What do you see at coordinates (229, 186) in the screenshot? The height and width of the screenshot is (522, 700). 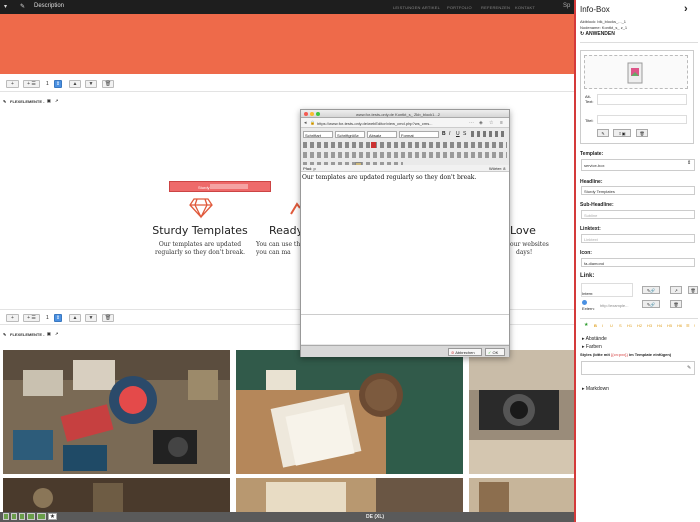 I see `inline-edit-field` at bounding box center [229, 186].